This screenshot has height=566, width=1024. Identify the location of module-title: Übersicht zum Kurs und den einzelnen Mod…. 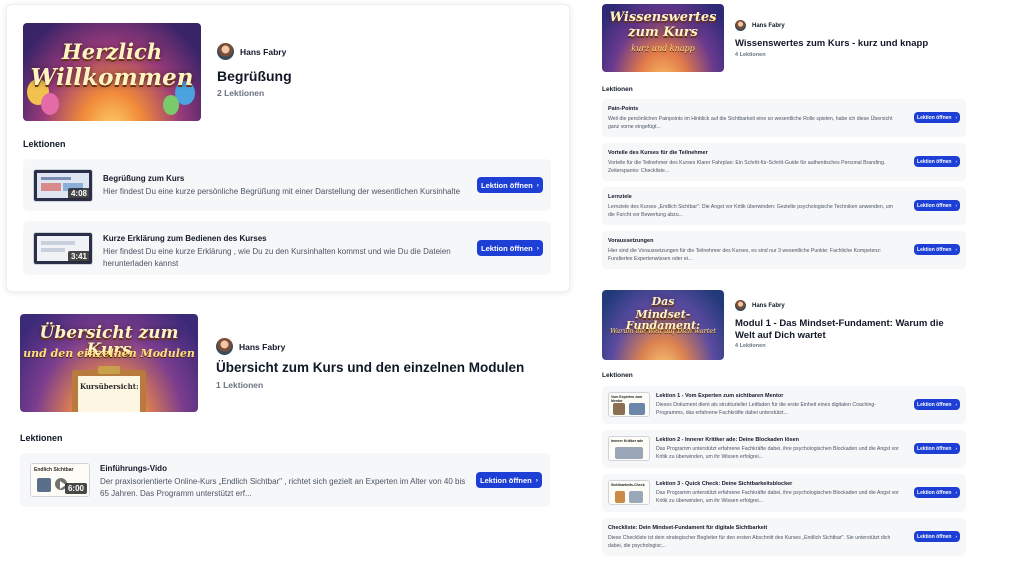
(370, 367).